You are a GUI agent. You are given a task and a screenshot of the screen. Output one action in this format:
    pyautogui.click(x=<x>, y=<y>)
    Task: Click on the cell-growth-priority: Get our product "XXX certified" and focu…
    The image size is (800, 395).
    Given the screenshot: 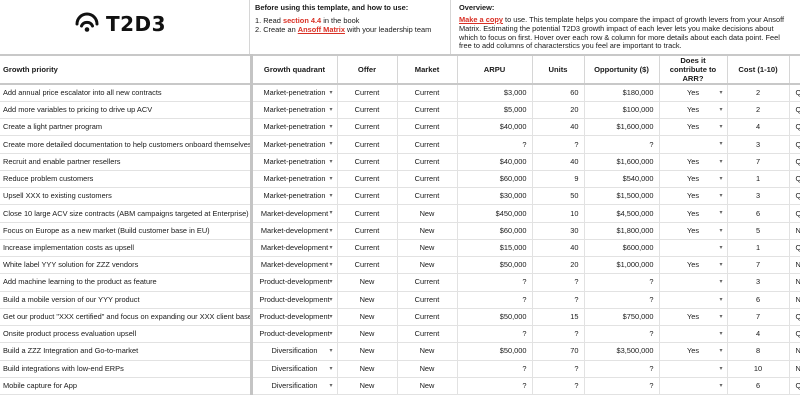 What is the action you would take?
    pyautogui.click(x=125, y=316)
    